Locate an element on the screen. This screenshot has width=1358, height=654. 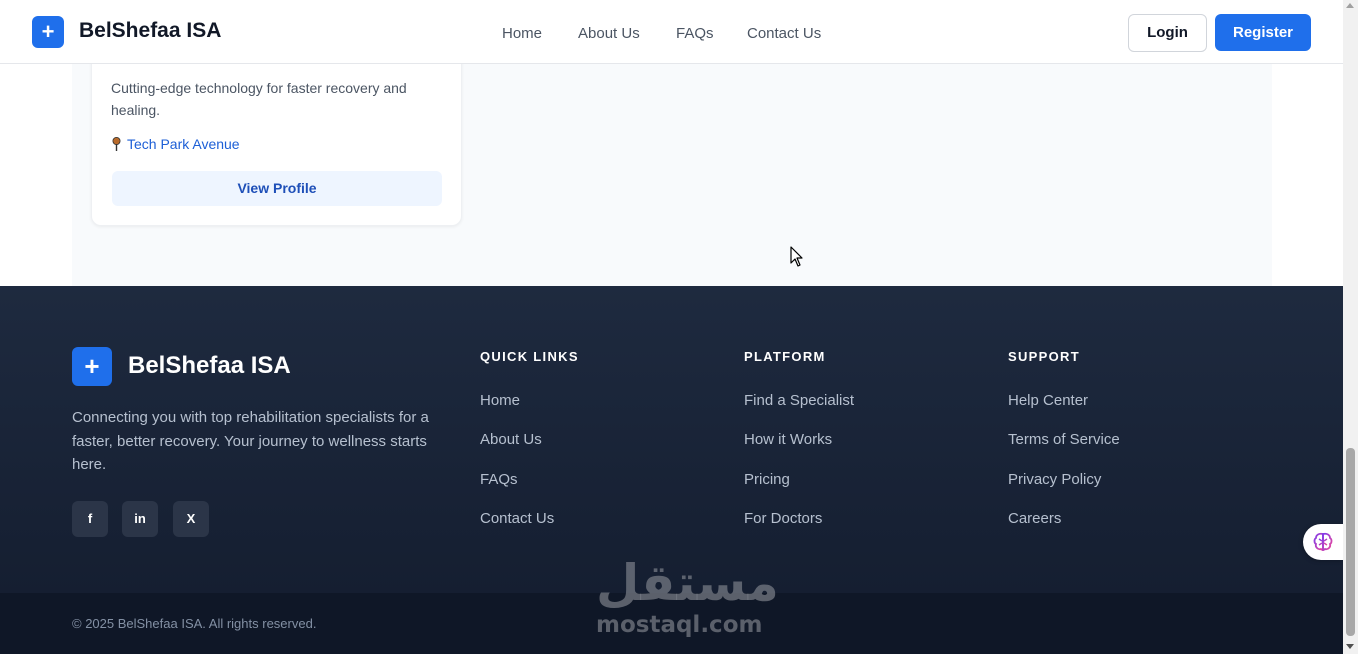
footer-link-help-center: Help Center is located at coordinates (1048, 400).